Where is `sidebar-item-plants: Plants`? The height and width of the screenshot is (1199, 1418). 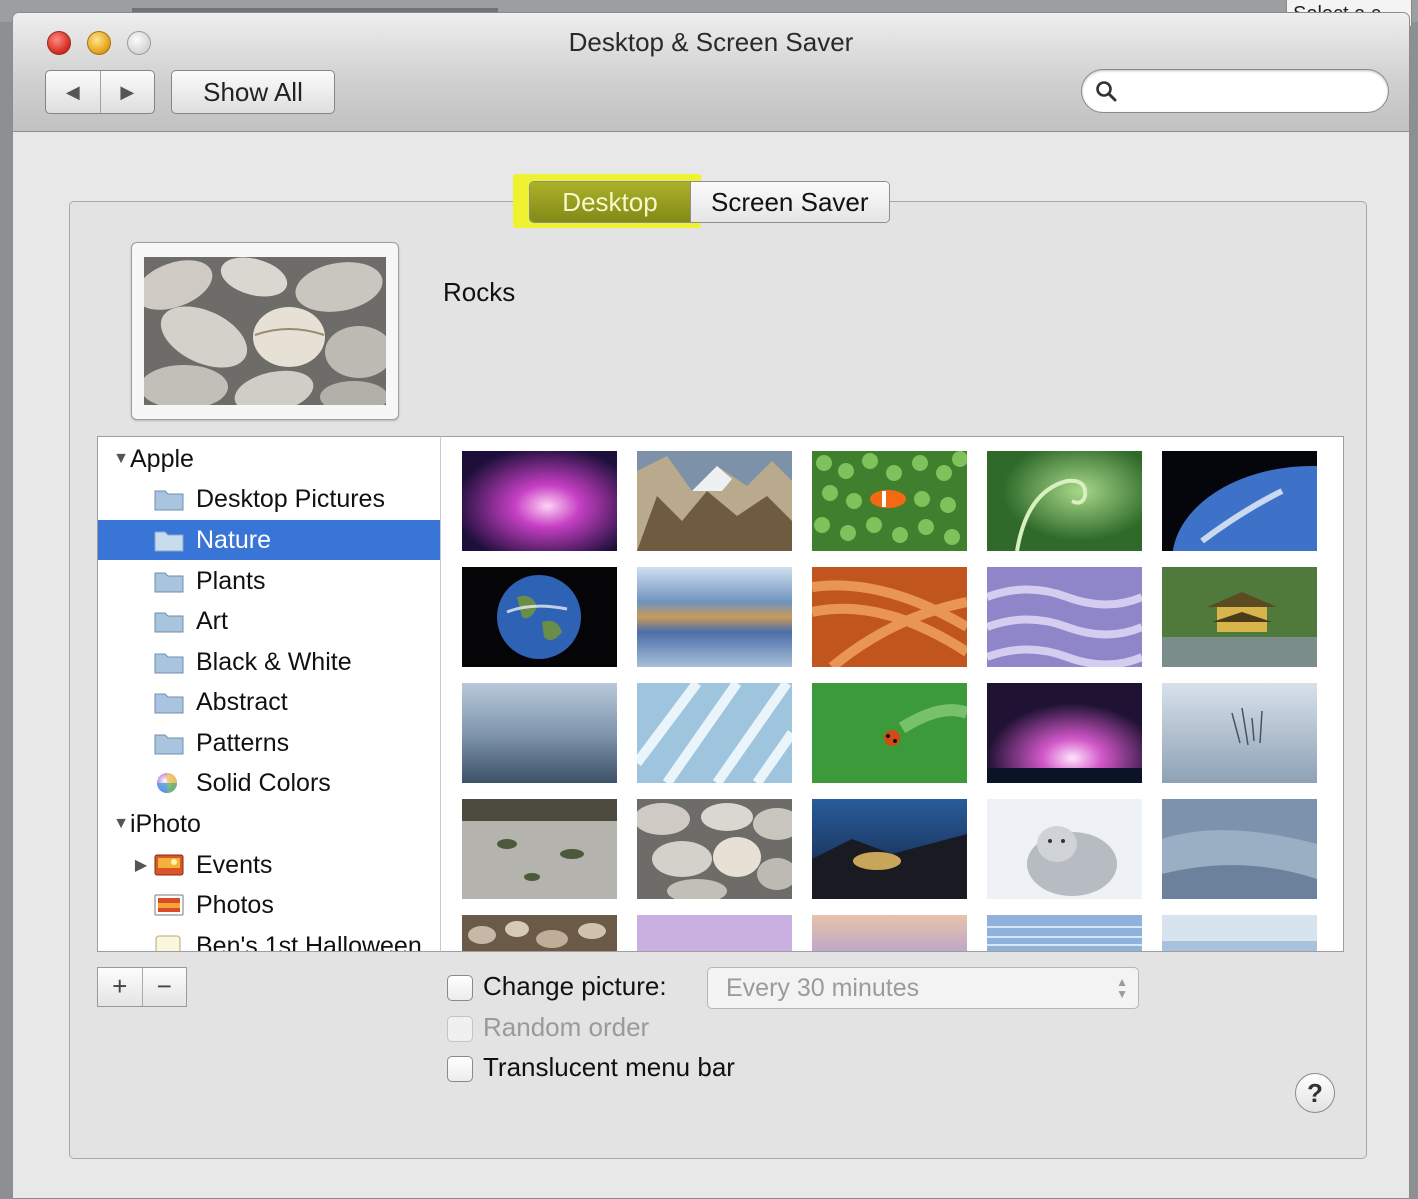
sidebar-item-plants: Plants is located at coordinates (269, 581).